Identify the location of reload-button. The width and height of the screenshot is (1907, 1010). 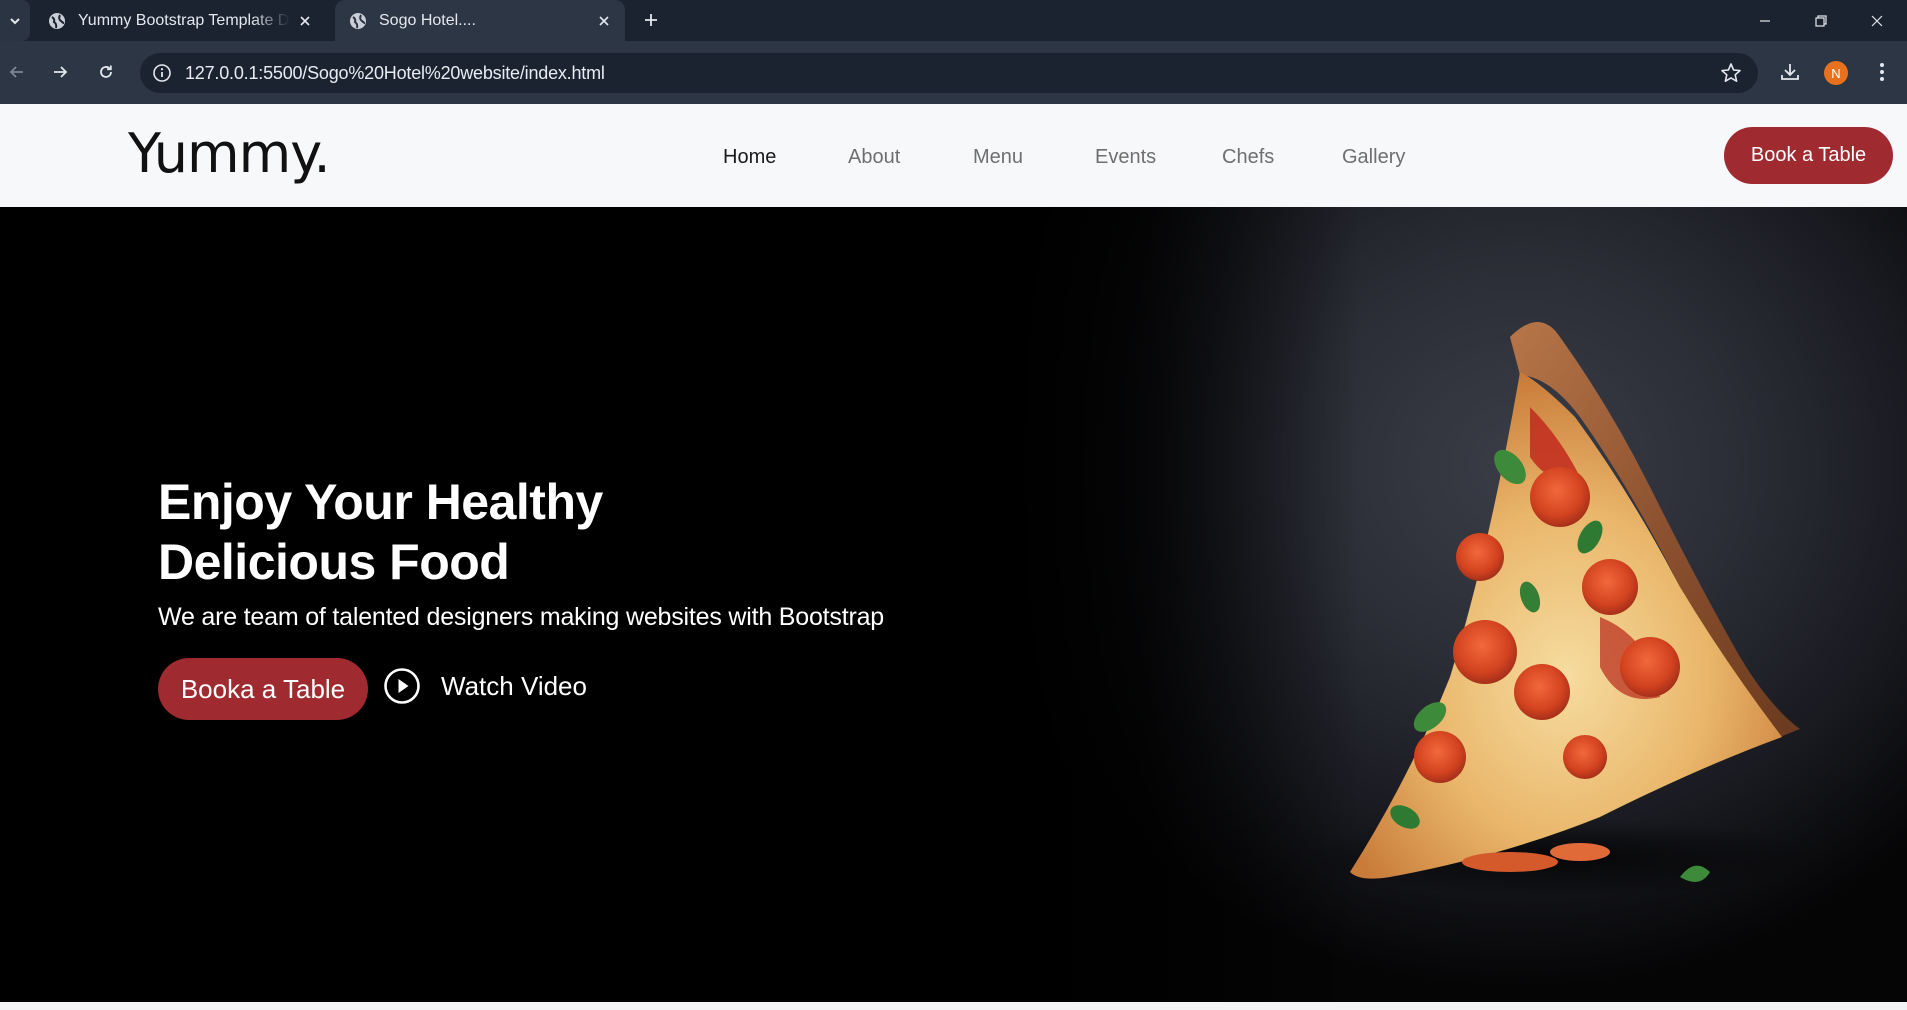
(106, 72).